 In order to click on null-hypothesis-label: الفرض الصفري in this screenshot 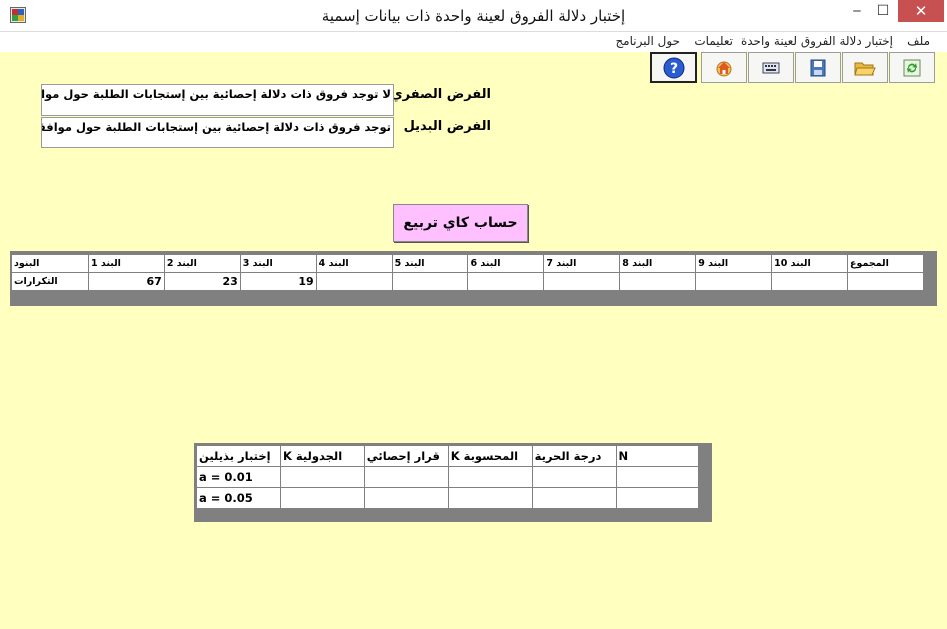, I will do `click(440, 94)`.